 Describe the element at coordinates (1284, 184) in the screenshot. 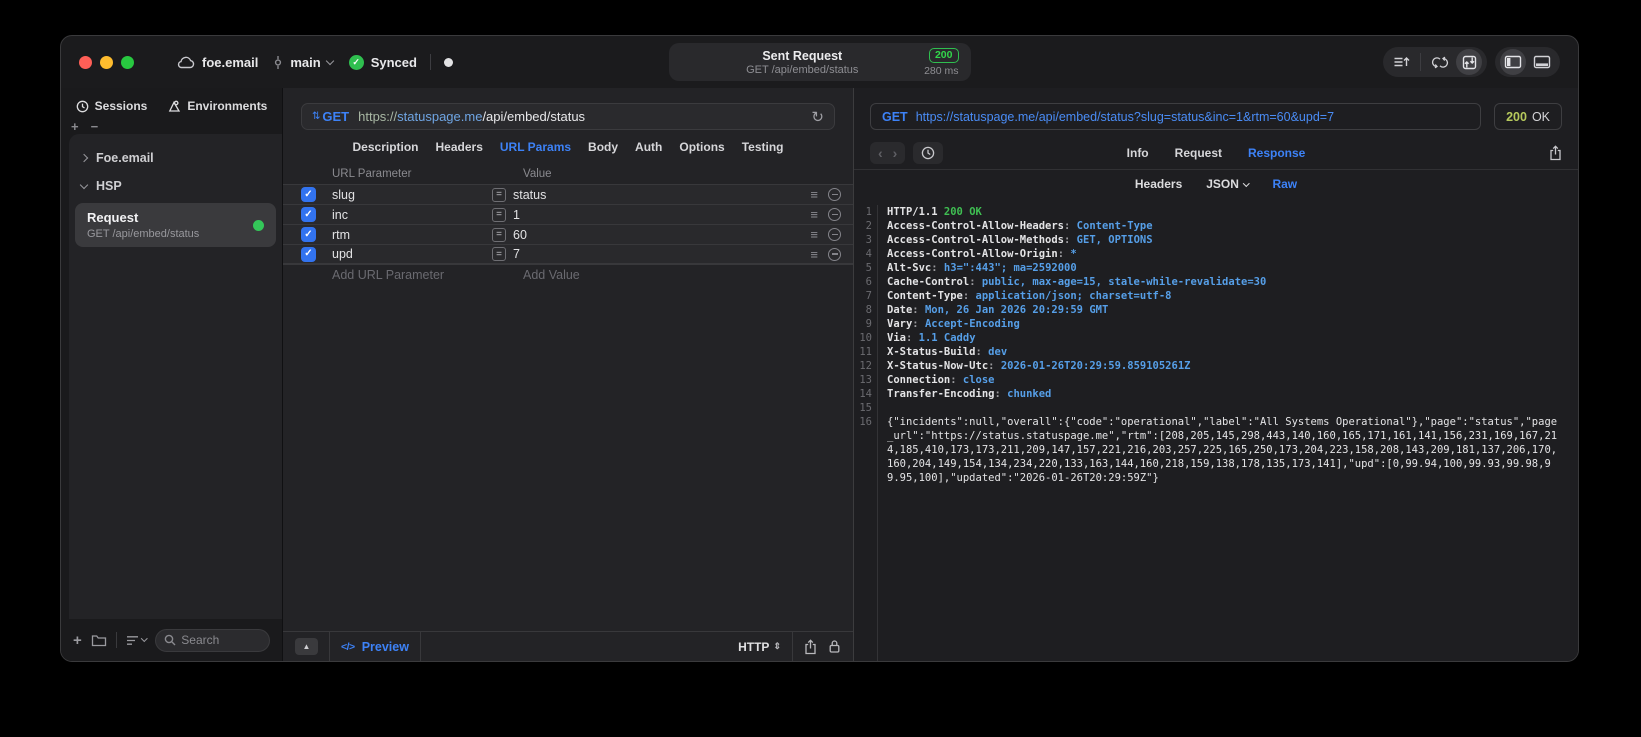

I see `tab-raw: Raw` at that location.